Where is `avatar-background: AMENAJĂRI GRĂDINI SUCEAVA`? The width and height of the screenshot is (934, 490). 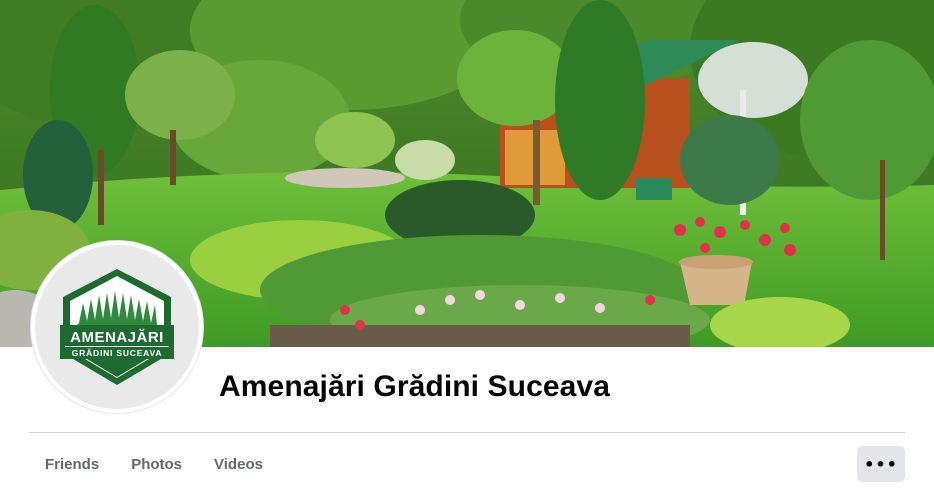 avatar-background: AMENAJĂRI GRĂDINI SUCEAVA is located at coordinates (117, 327).